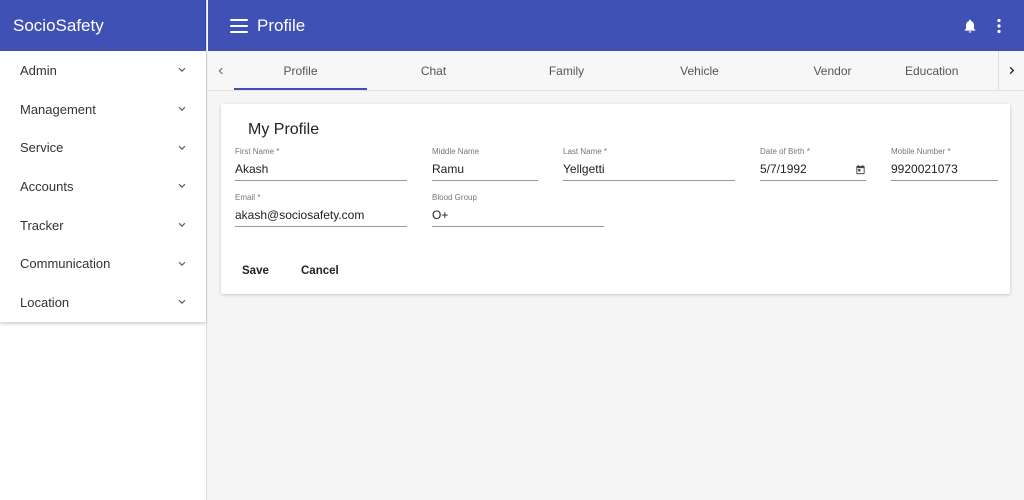 This screenshot has height=500, width=1024. I want to click on dob-field: Date of Birth * 5/7/1992, so click(813, 164).